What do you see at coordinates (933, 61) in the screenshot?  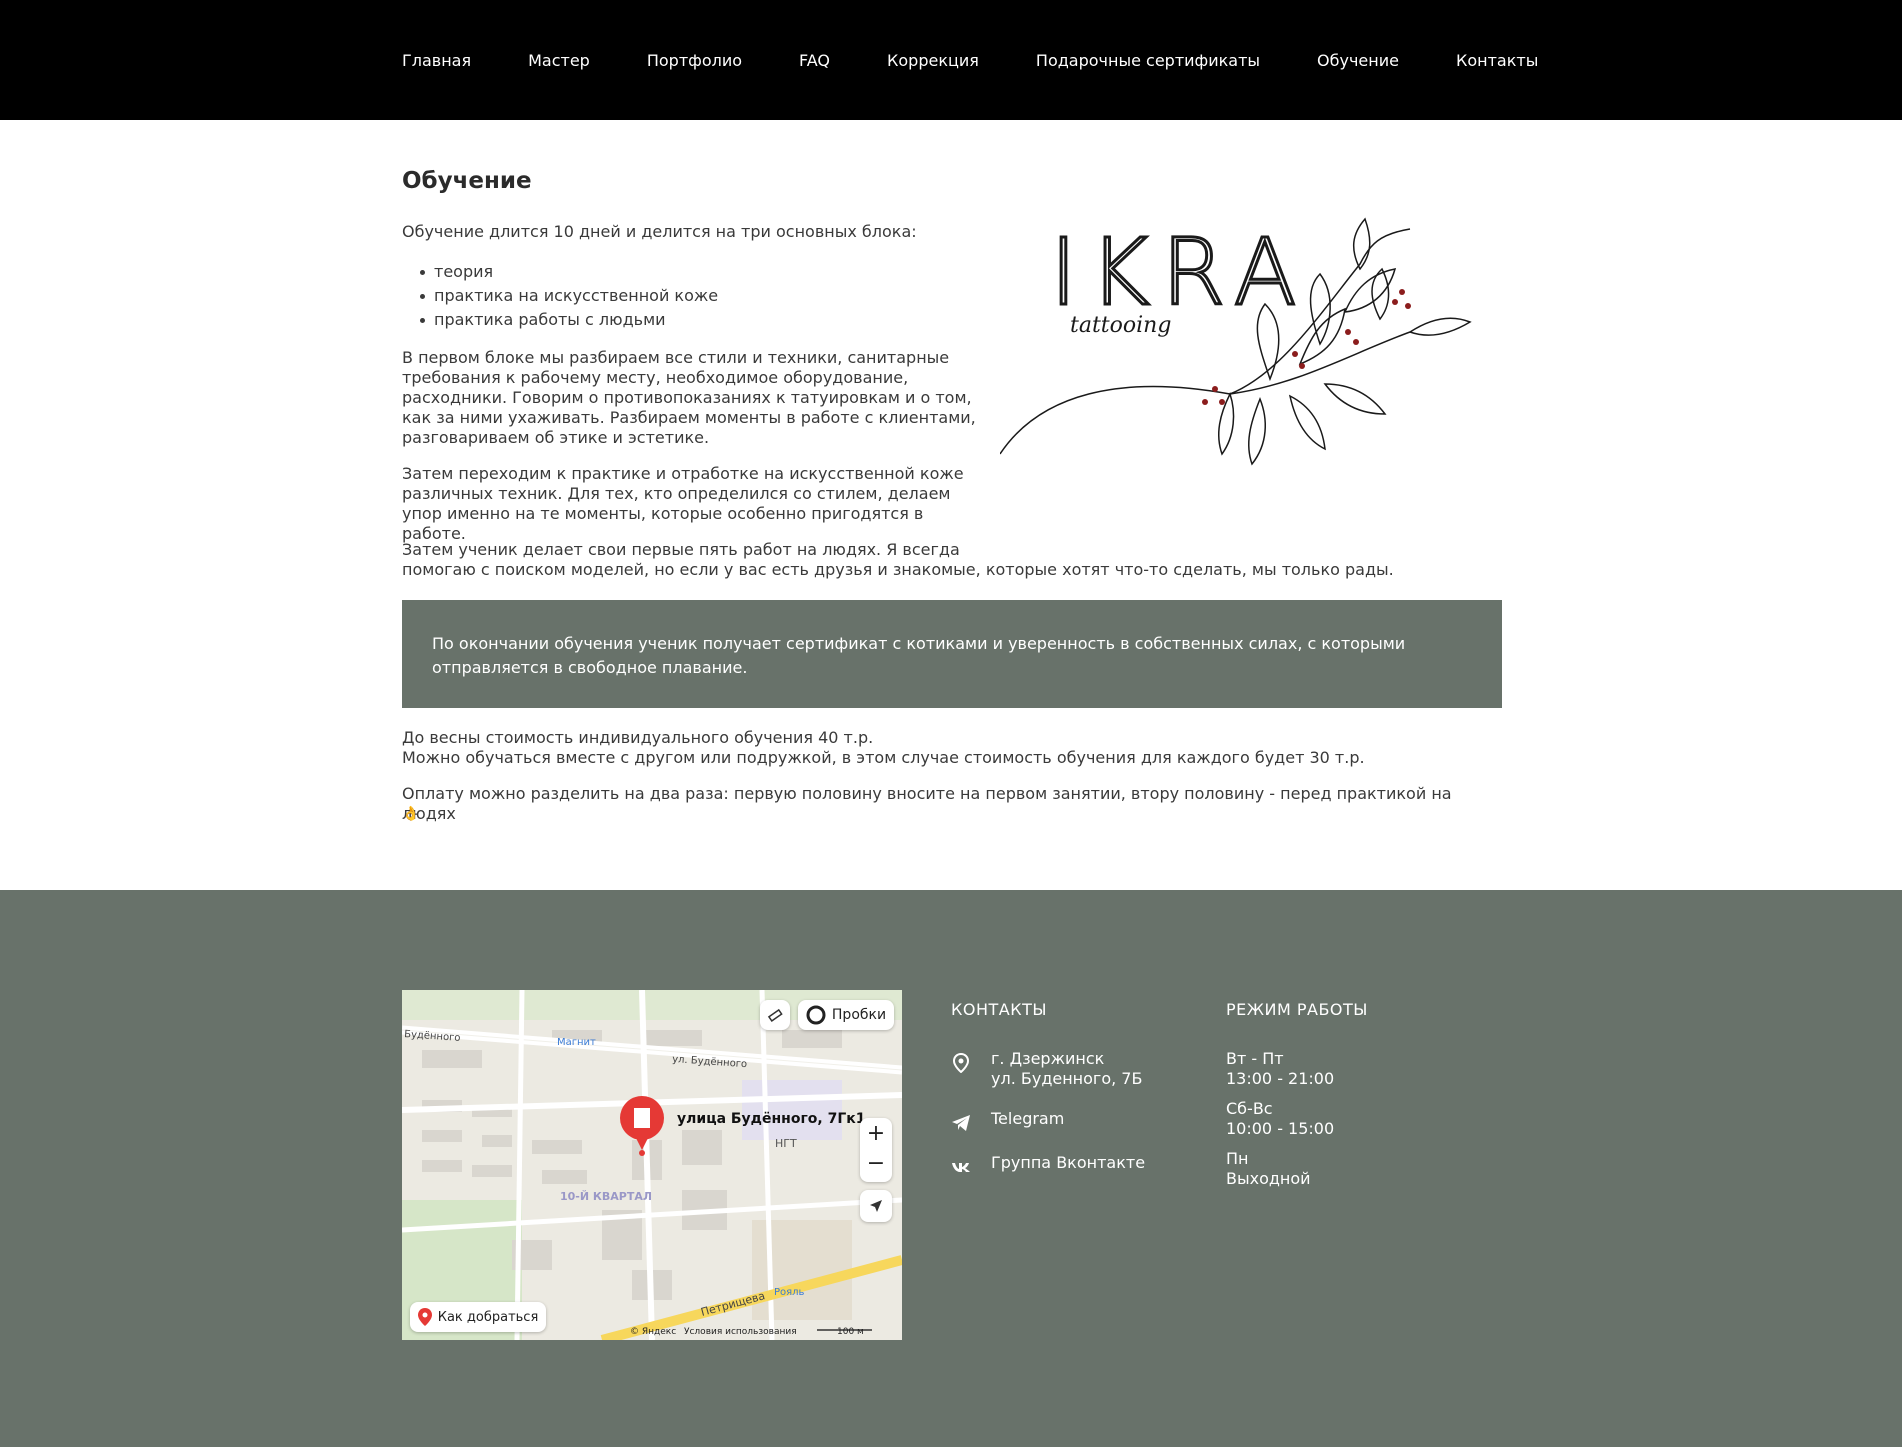 I see `nav-item-correction: Коррекция` at bounding box center [933, 61].